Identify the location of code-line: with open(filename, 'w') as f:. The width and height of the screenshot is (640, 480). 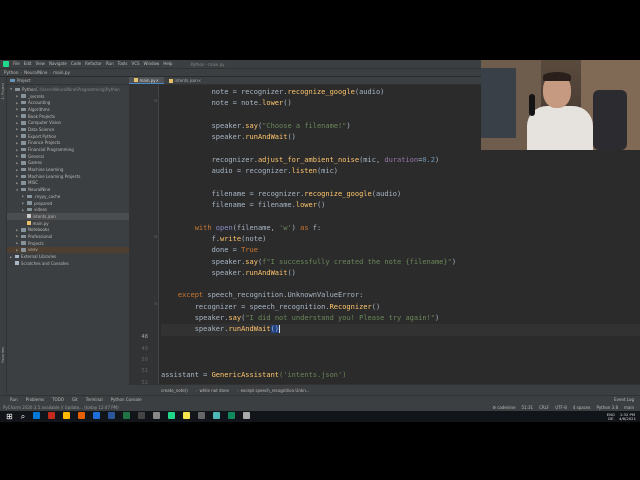
(241, 228).